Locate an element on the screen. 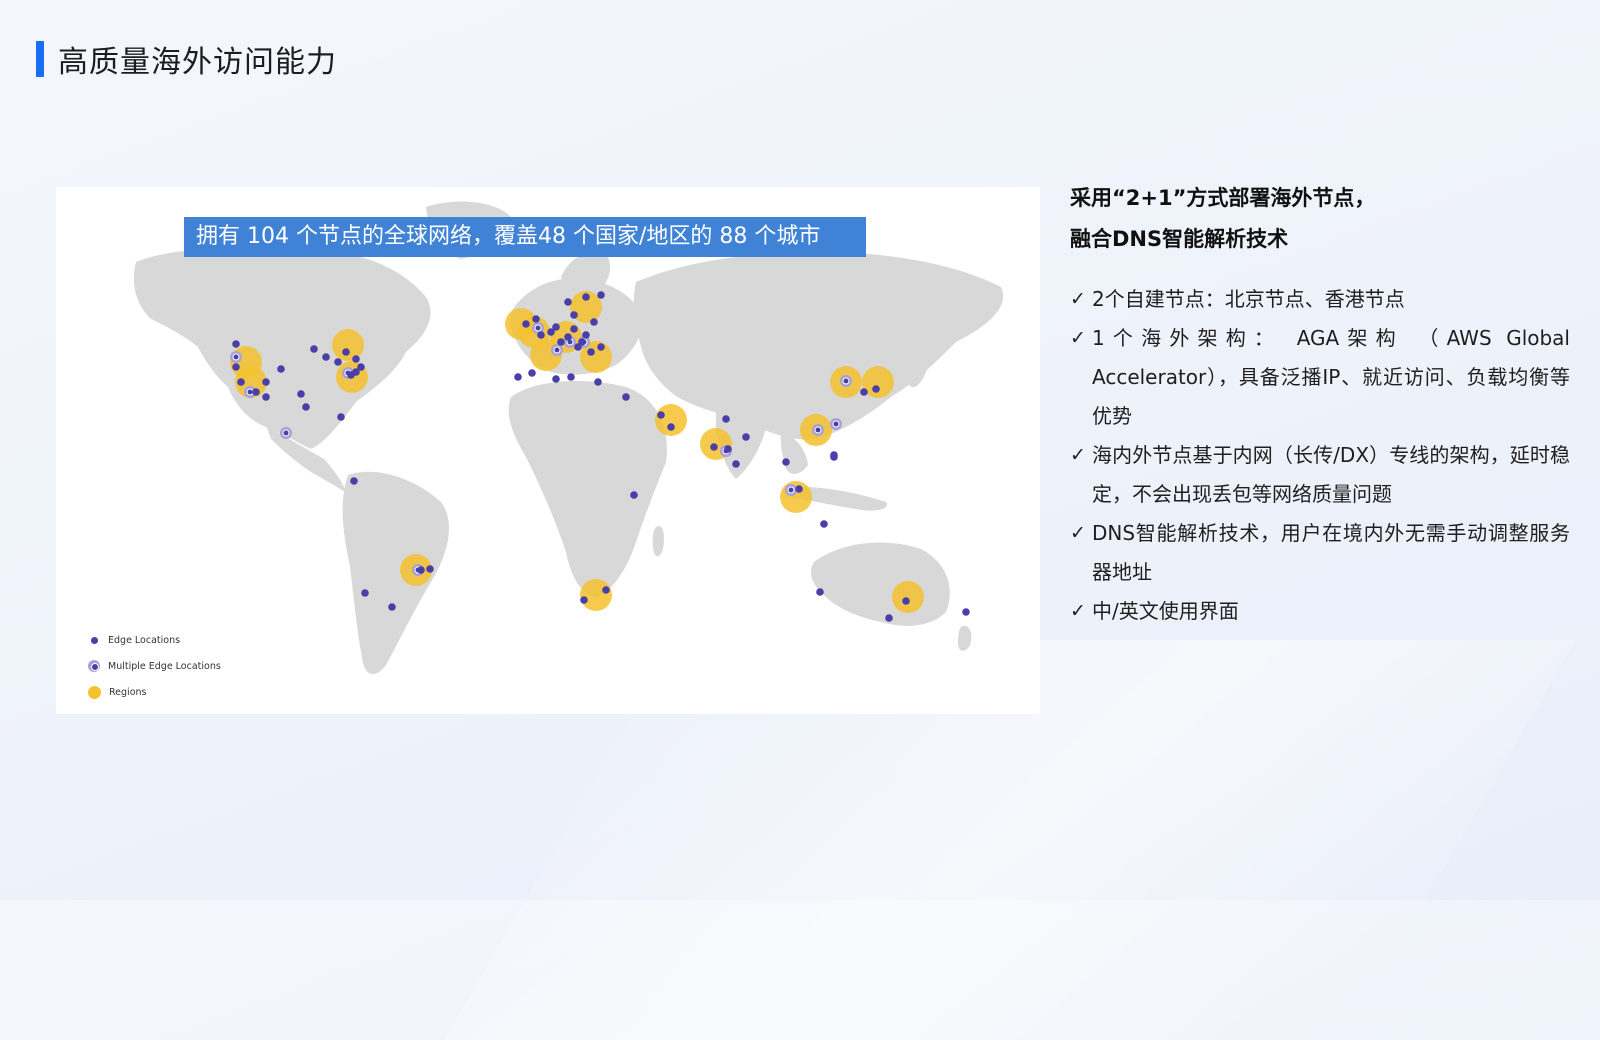  legend-regions: Regions is located at coordinates (154, 692).